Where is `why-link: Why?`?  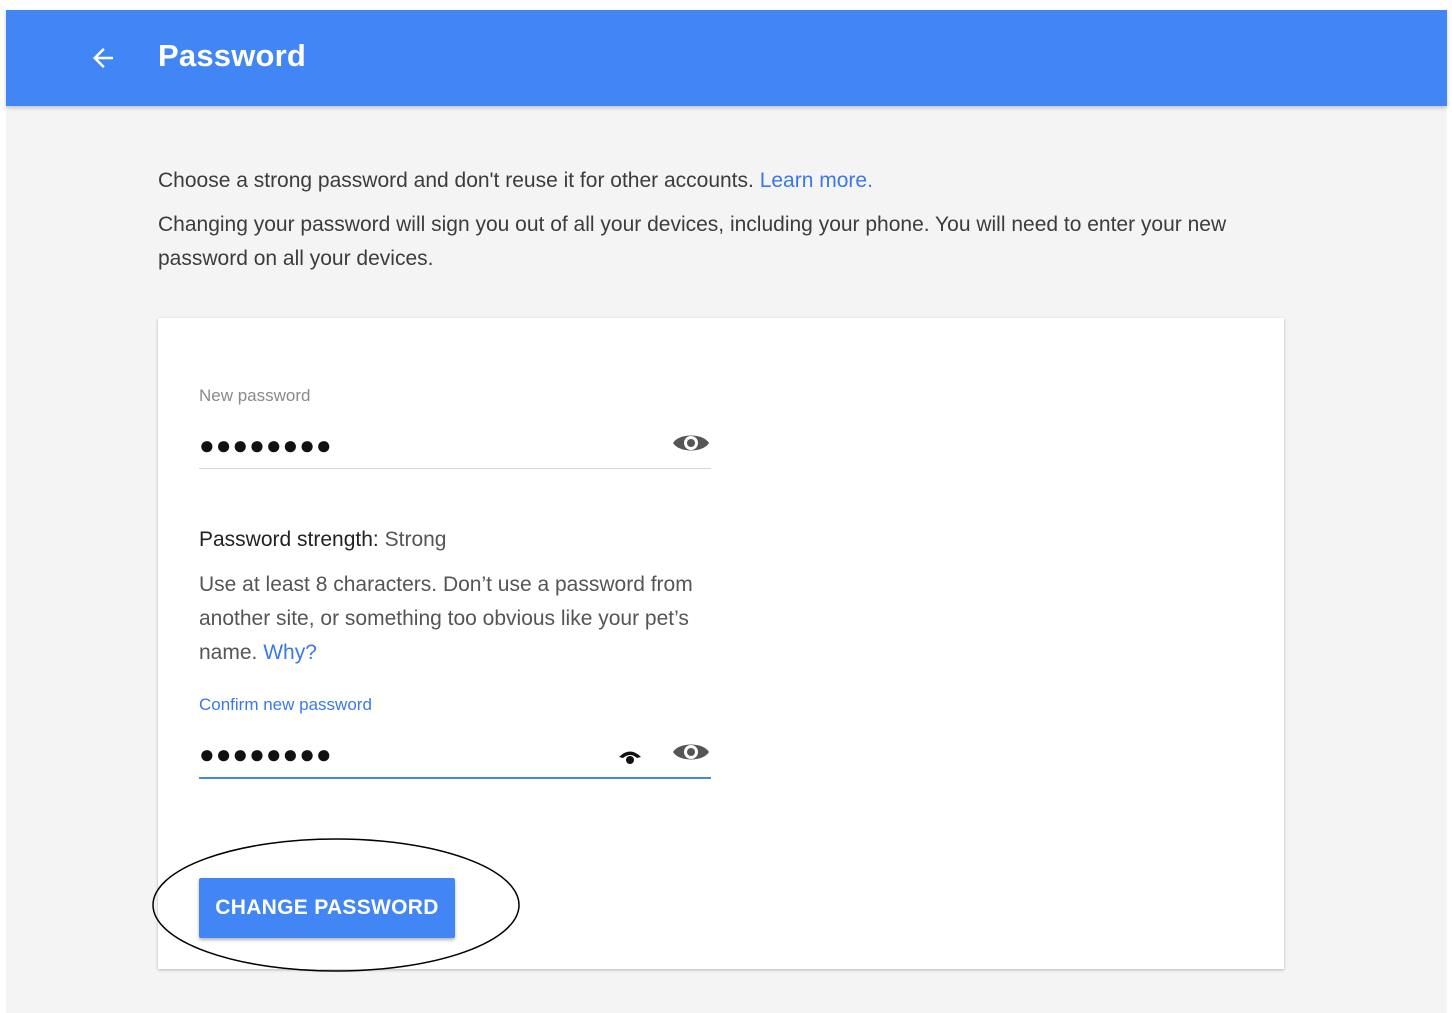 why-link: Why? is located at coordinates (290, 652).